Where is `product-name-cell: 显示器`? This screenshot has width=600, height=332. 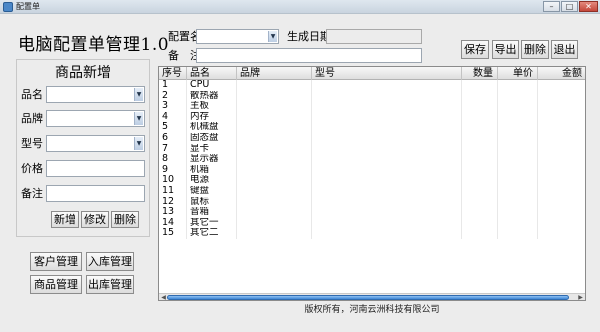 product-name-cell: 显示器 is located at coordinates (212, 159).